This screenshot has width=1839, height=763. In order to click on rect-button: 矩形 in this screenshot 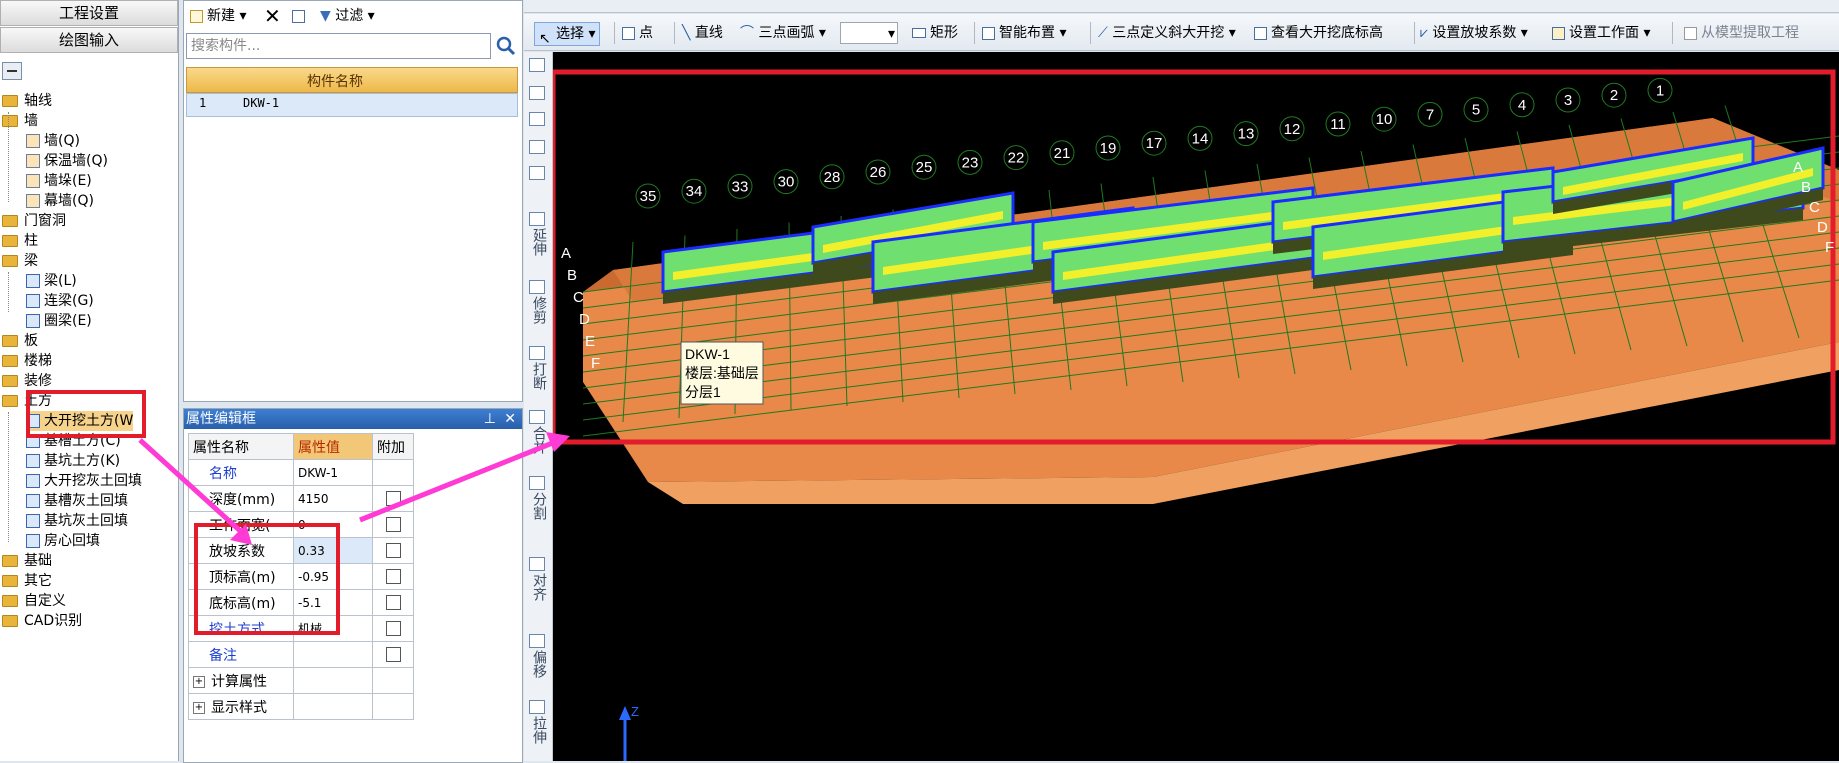, I will do `click(935, 33)`.